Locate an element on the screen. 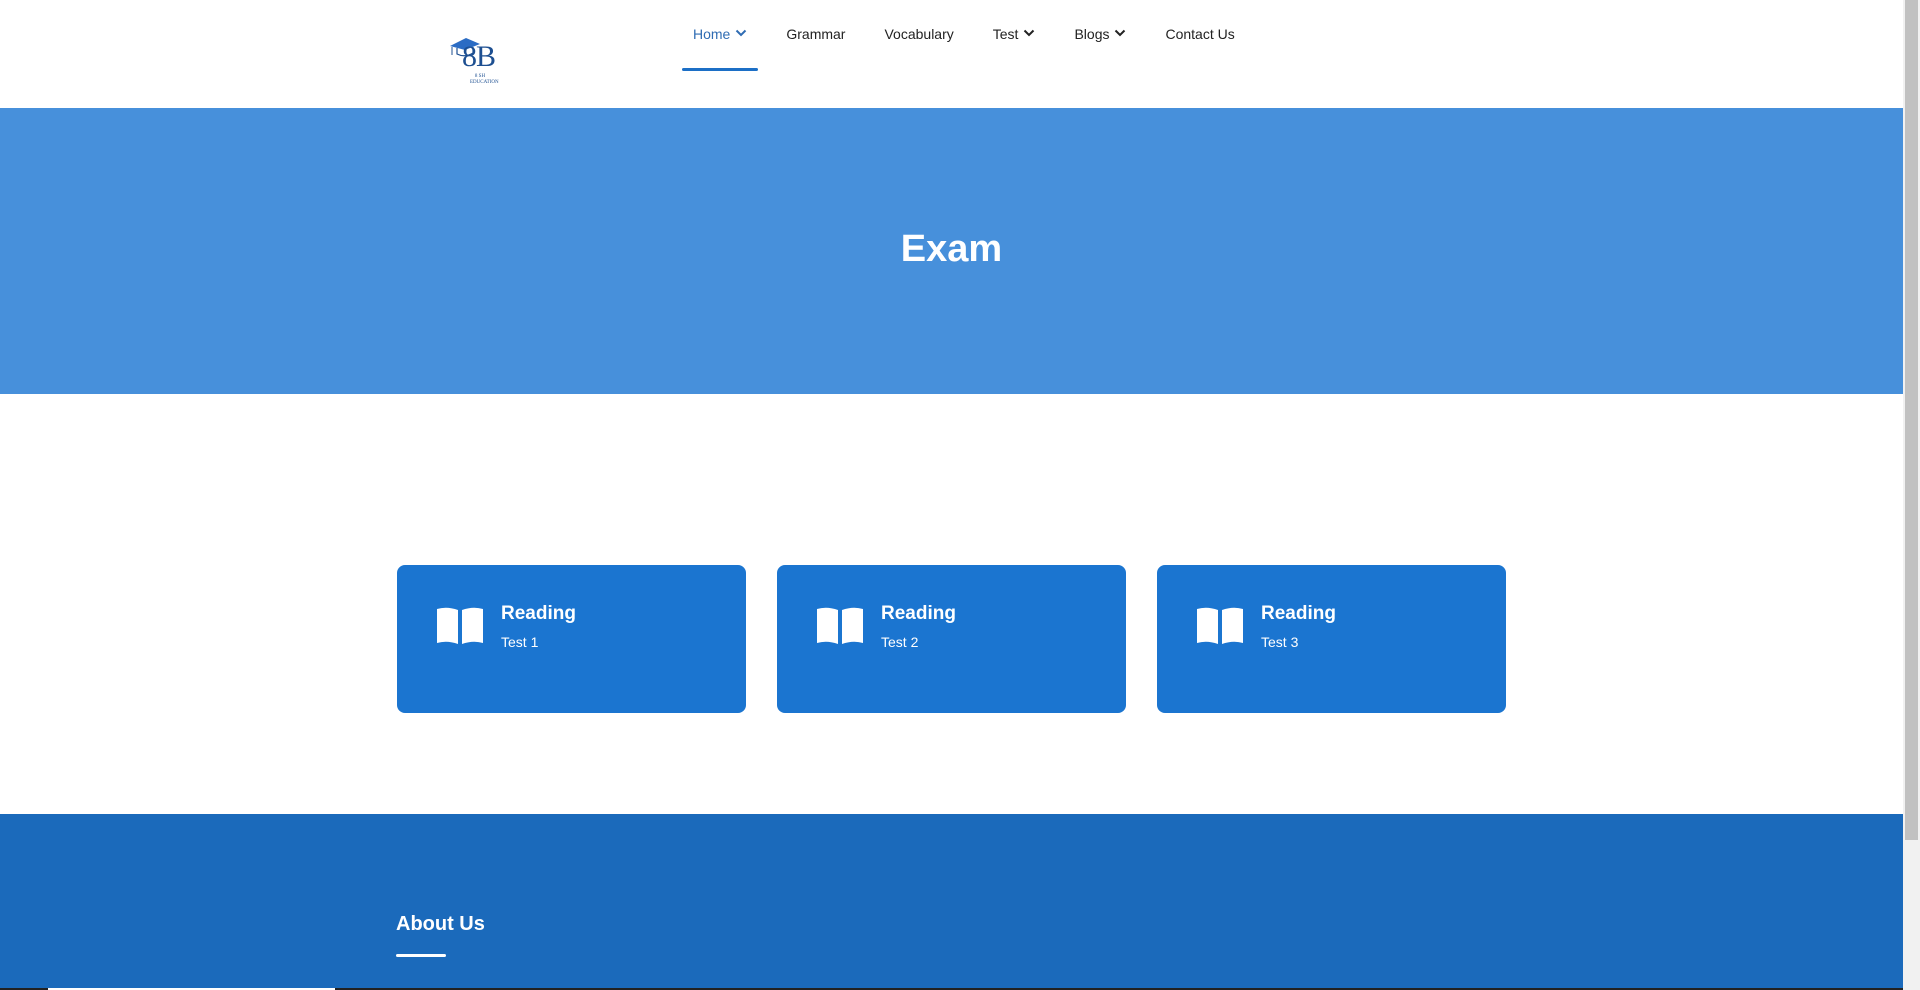 This screenshot has height=990, width=1920. card-subtitle: Test 1 is located at coordinates (520, 642).